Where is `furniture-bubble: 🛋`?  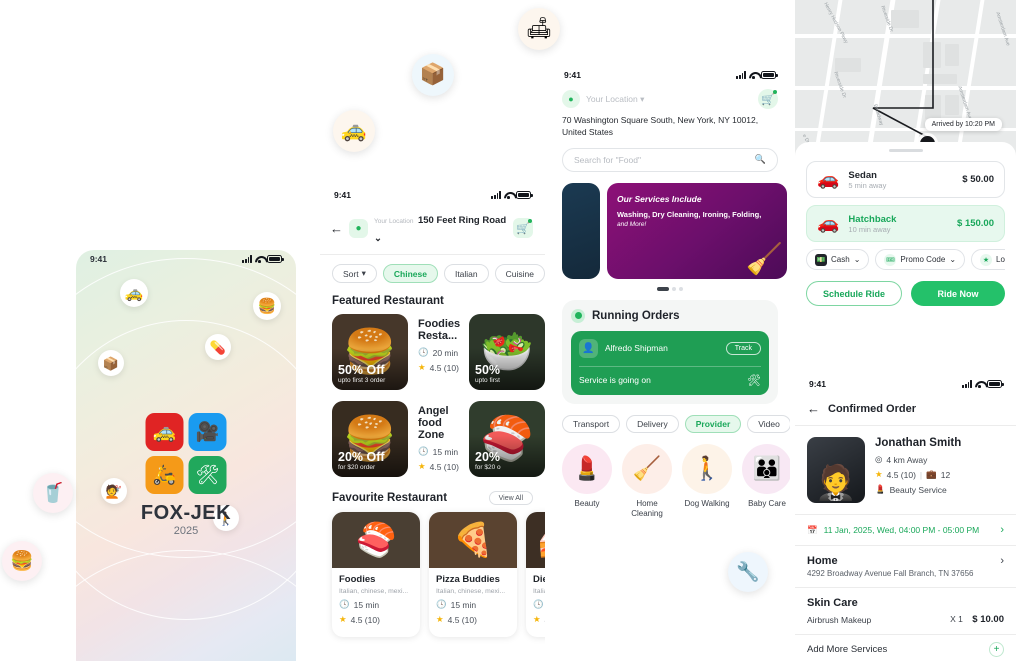
furniture-bubble: 🛋 is located at coordinates (539, 29).